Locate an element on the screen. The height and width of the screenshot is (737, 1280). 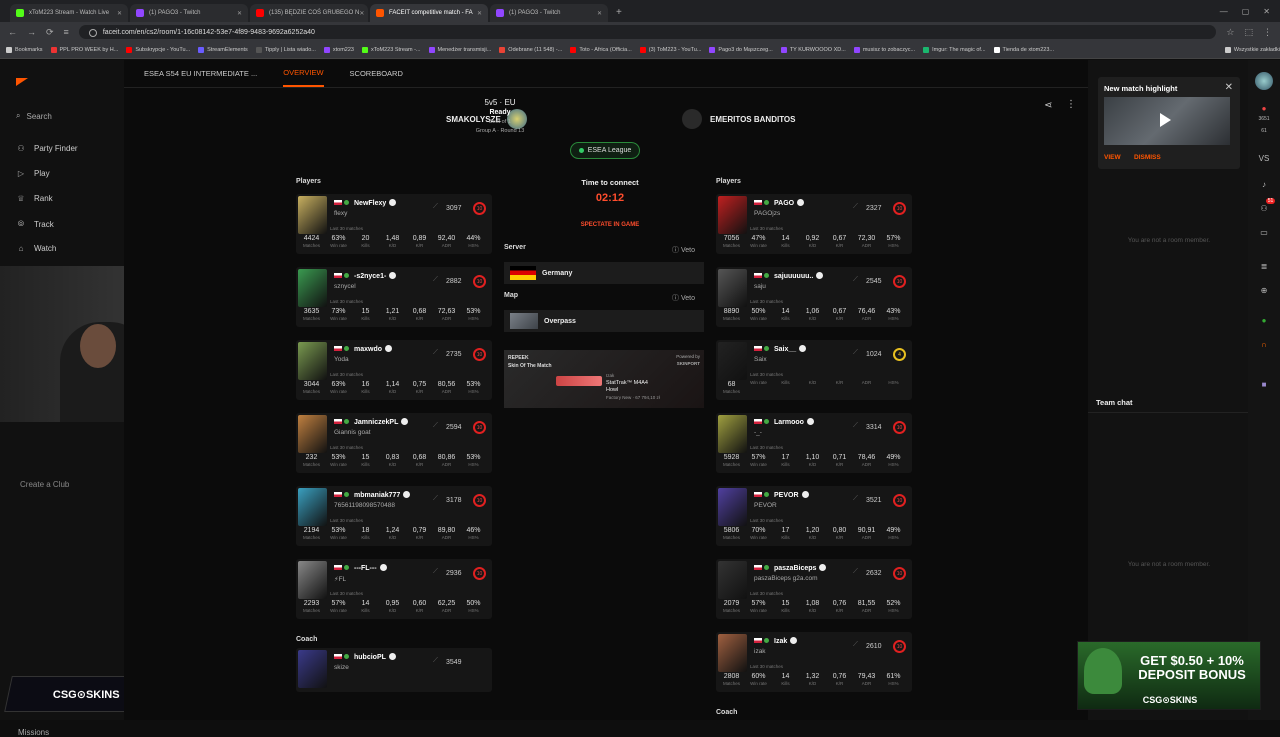
user-avatar is located at coordinates (1264, 81).